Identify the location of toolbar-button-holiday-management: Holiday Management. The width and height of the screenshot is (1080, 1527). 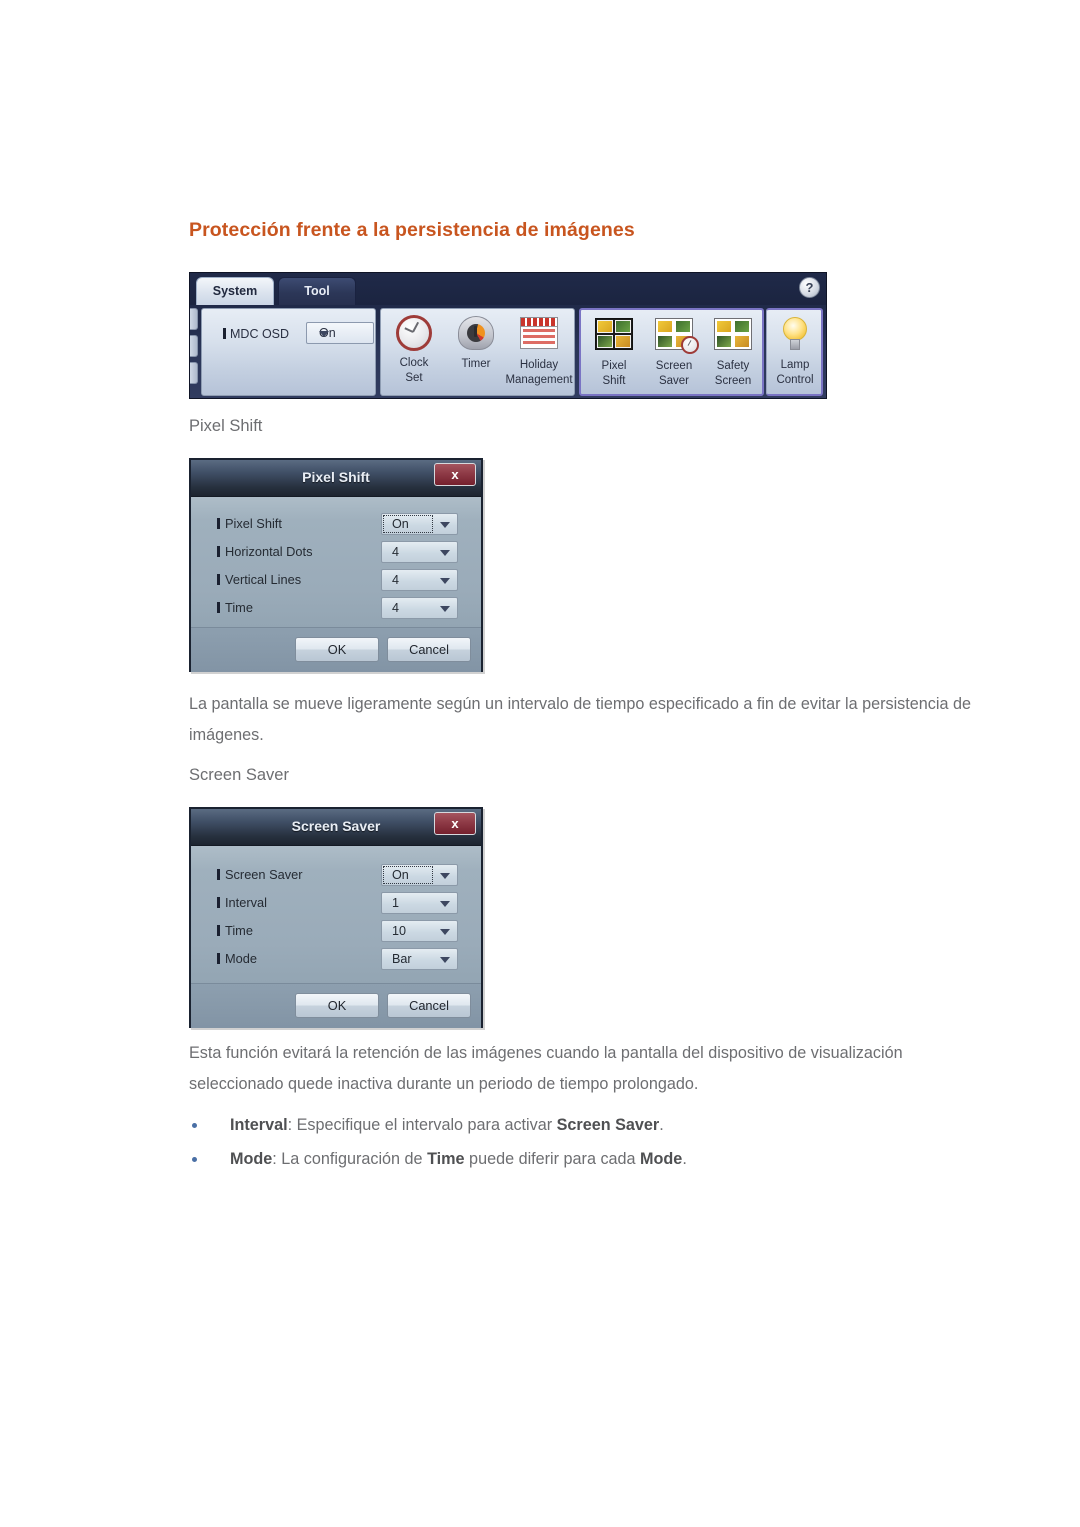
(539, 355).